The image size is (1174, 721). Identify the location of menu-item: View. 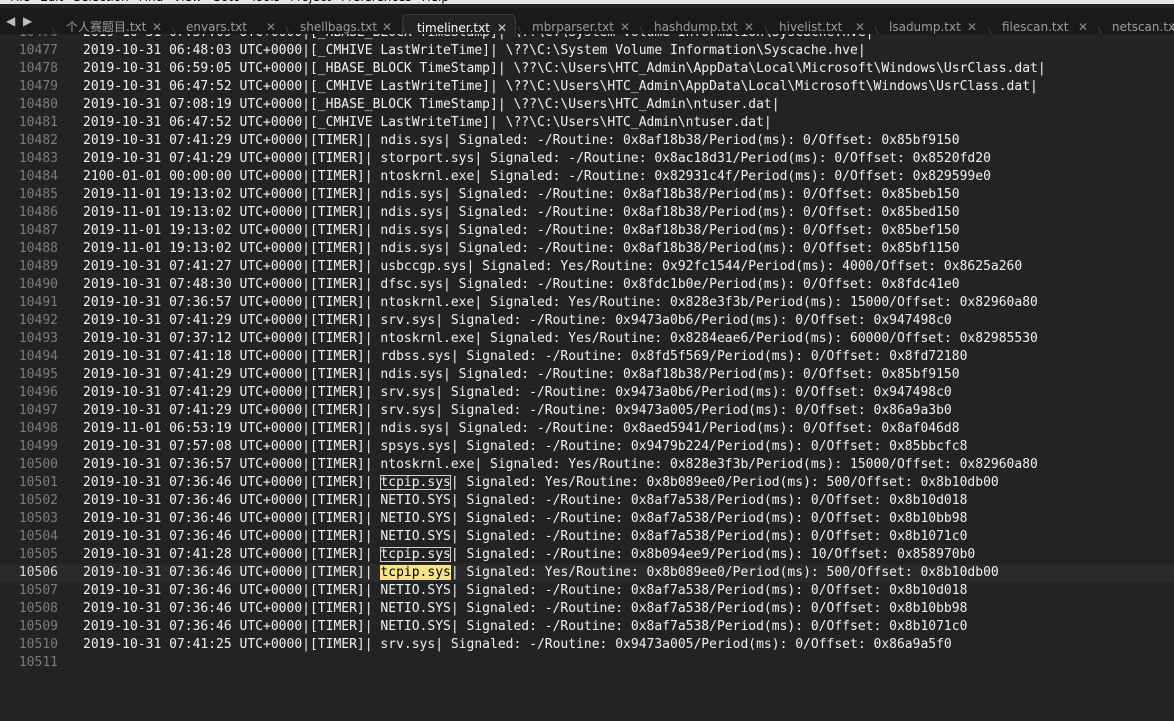
(187, 2).